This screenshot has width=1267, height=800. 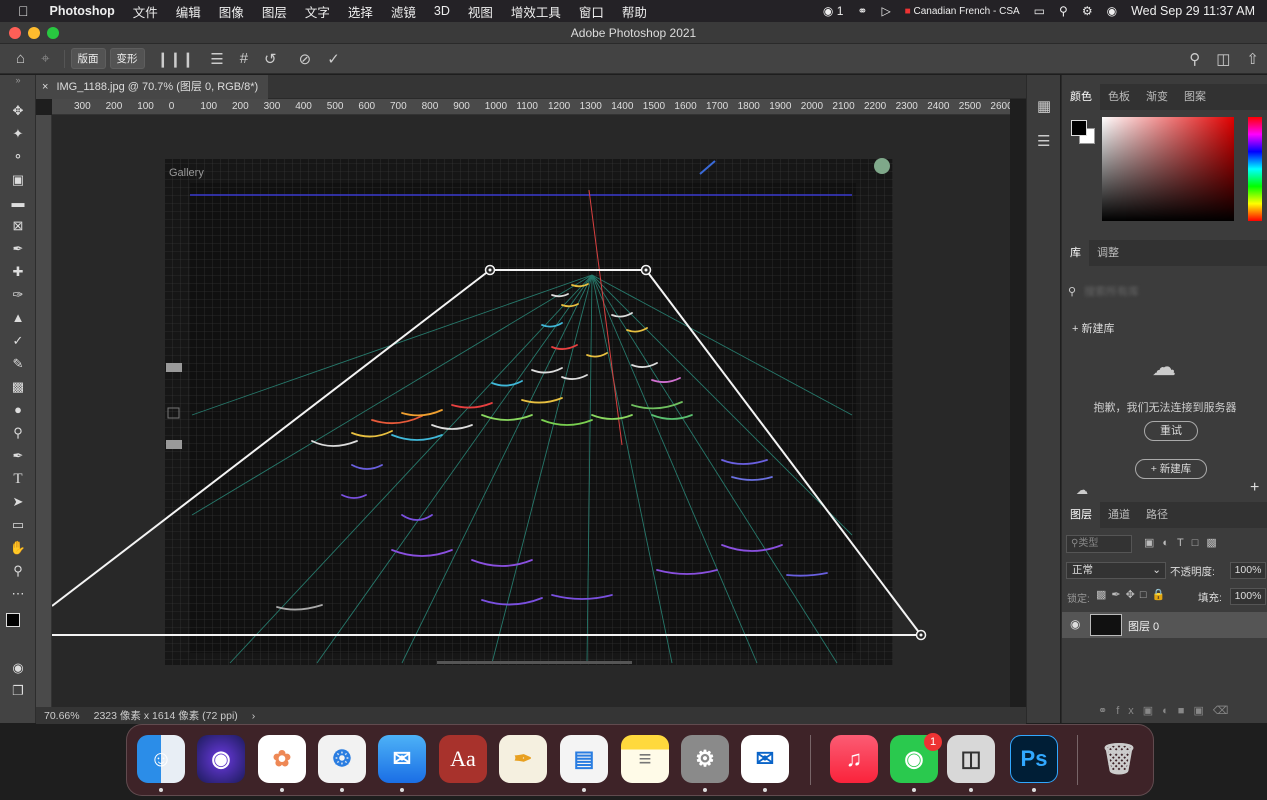 I want to click on menu-photoshop: Photoshop, so click(x=82, y=11).